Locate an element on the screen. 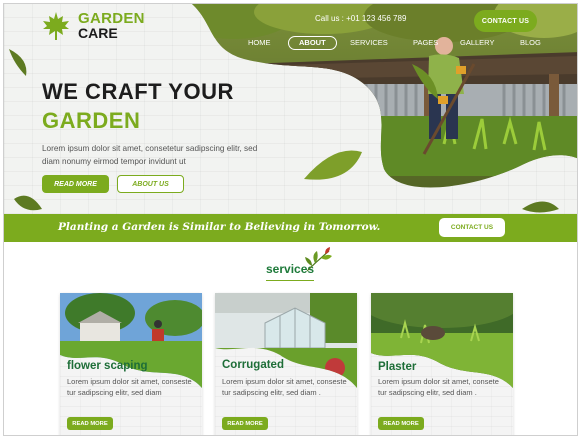 This screenshot has width=581, height=439. nav-item-pages: PAGES is located at coordinates (425, 43).